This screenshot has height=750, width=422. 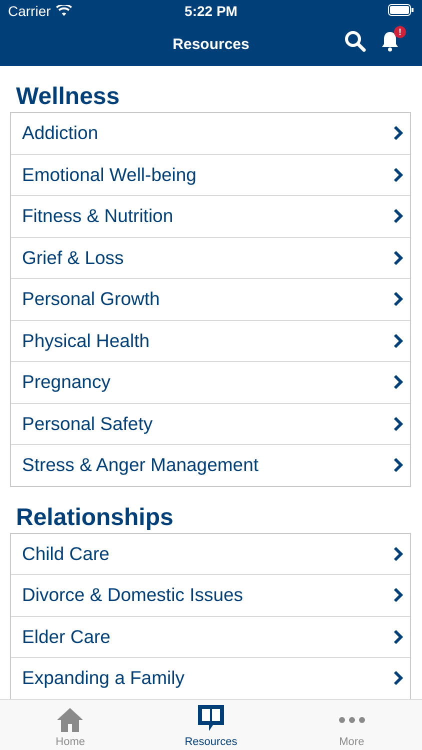 I want to click on row-label: Divorce & Domestic Issues, so click(x=133, y=595).